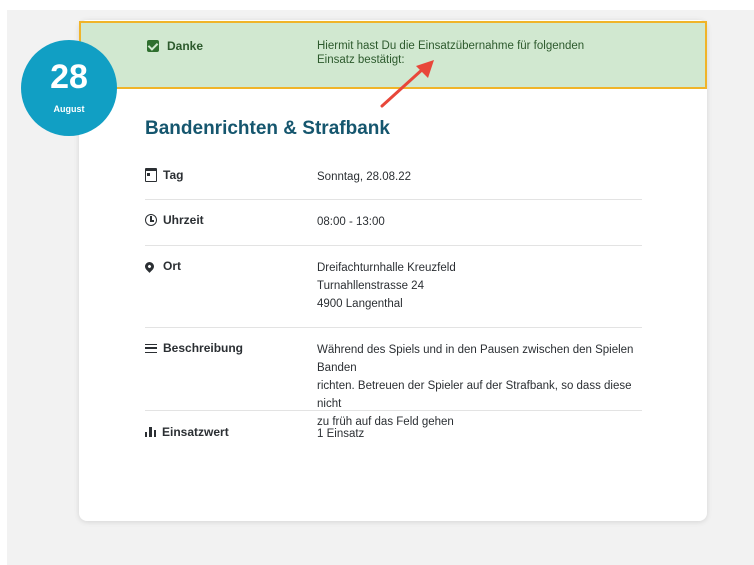  Describe the element at coordinates (407, 84) in the screenshot. I see `annotation-arrow-icon` at that location.